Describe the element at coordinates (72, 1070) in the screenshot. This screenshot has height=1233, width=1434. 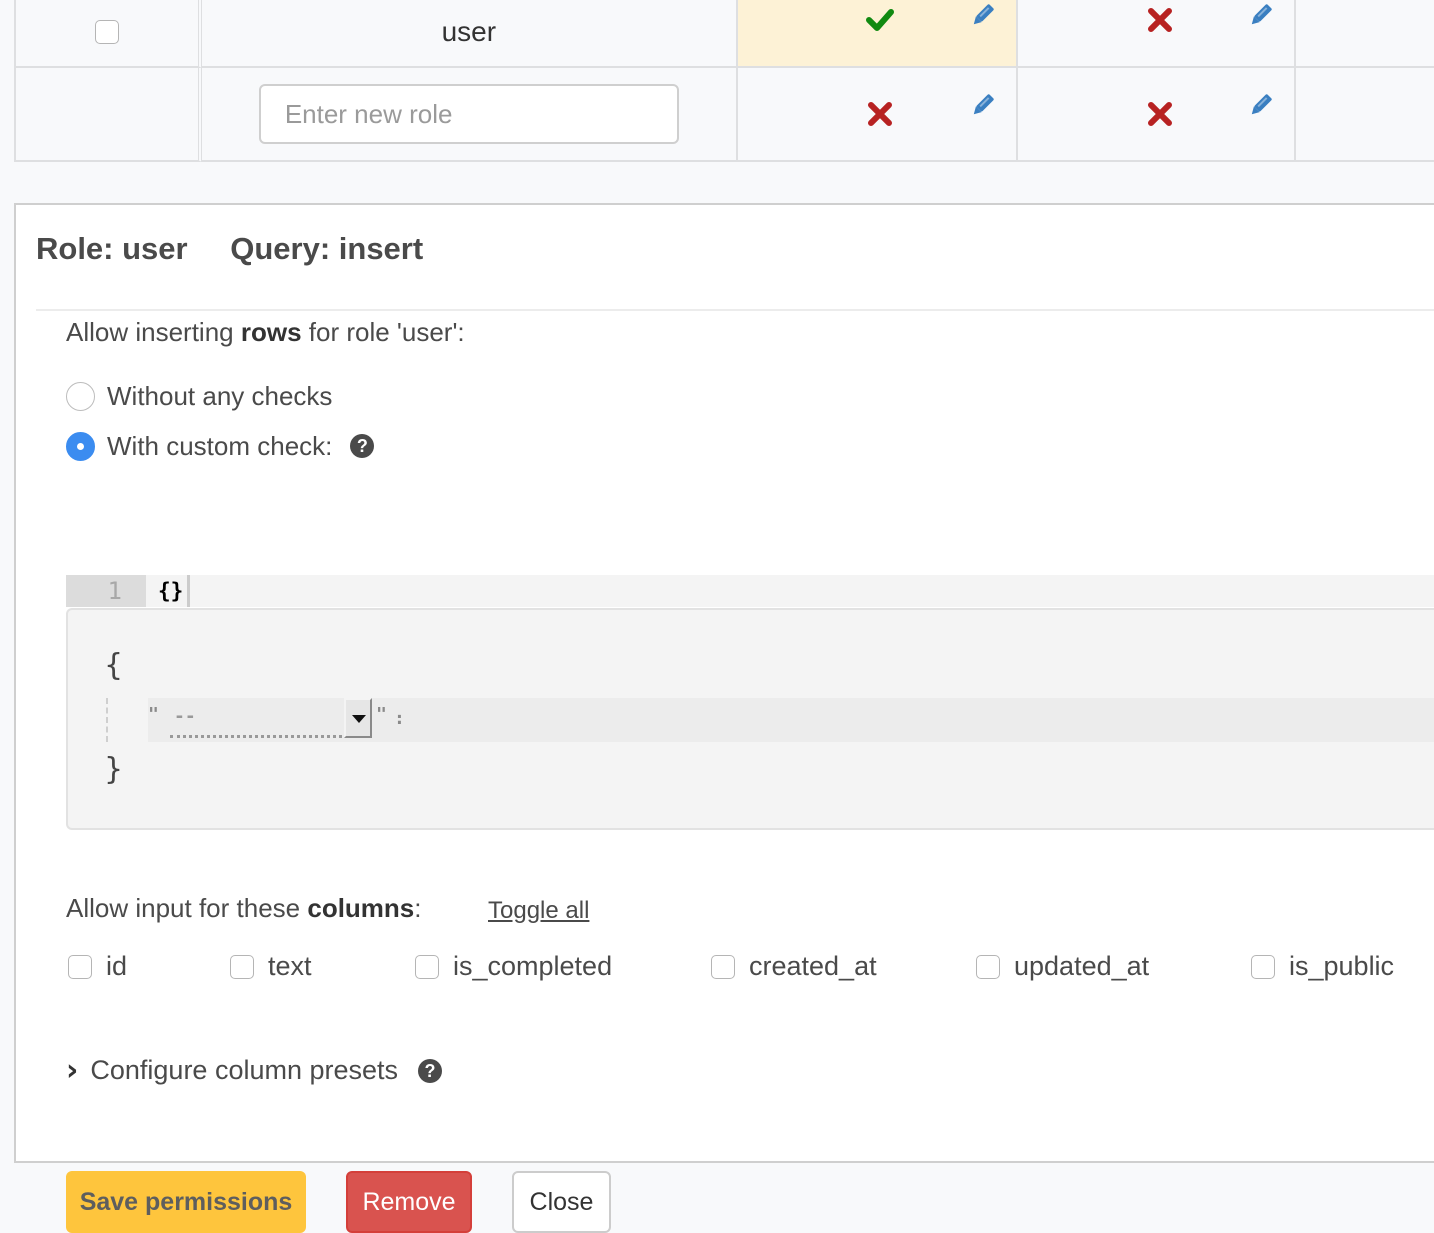
I see `chevron-right-icon: ›` at that location.